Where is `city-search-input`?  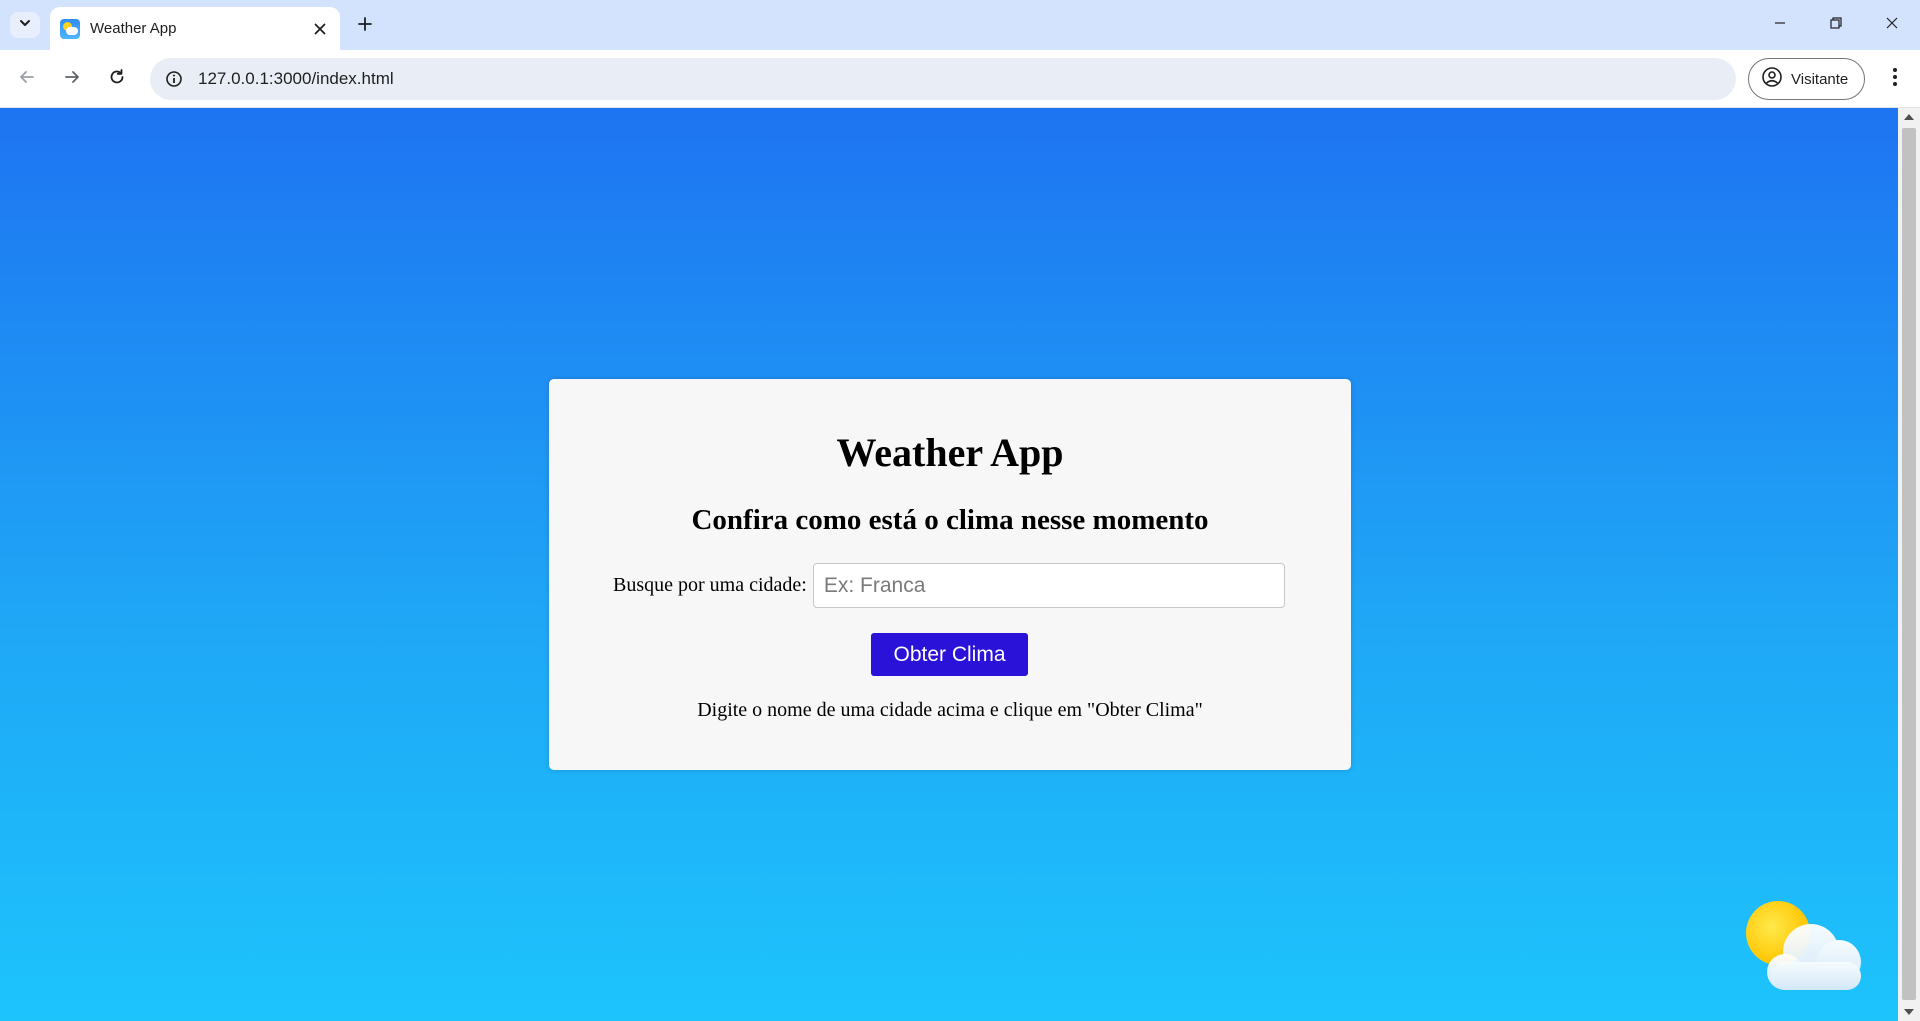 city-search-input is located at coordinates (1048, 585).